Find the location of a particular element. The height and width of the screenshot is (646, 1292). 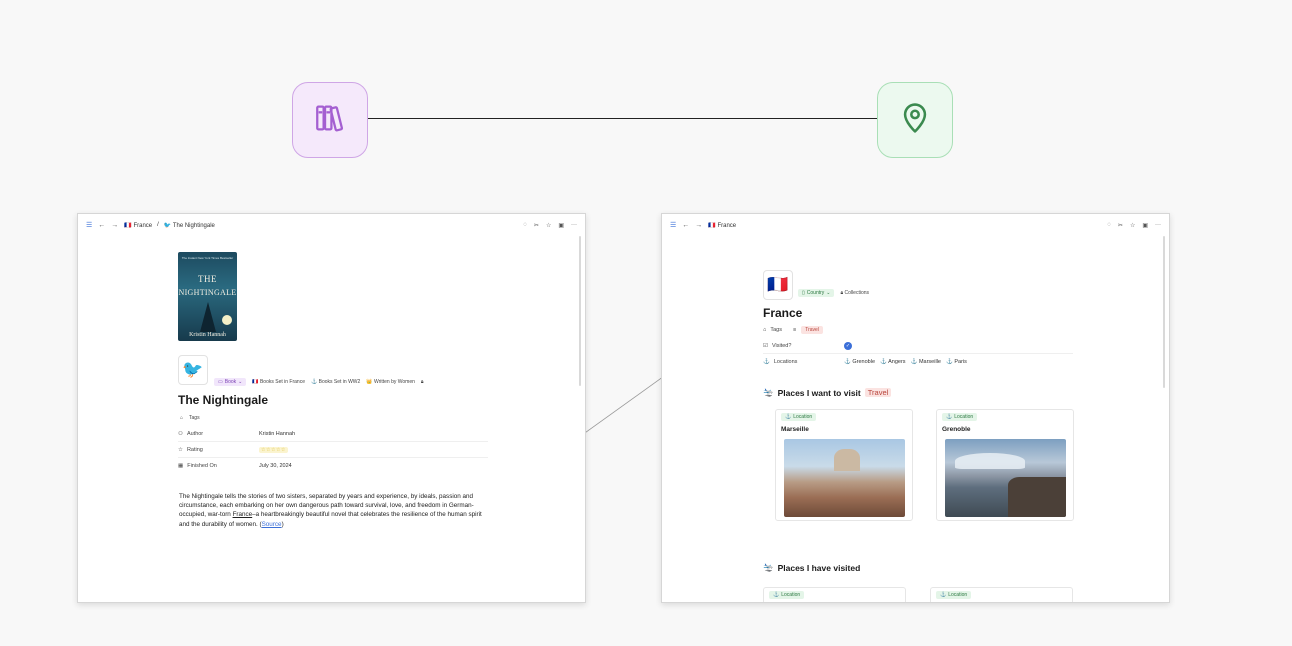

type-label: Book is located at coordinates (230, 382).